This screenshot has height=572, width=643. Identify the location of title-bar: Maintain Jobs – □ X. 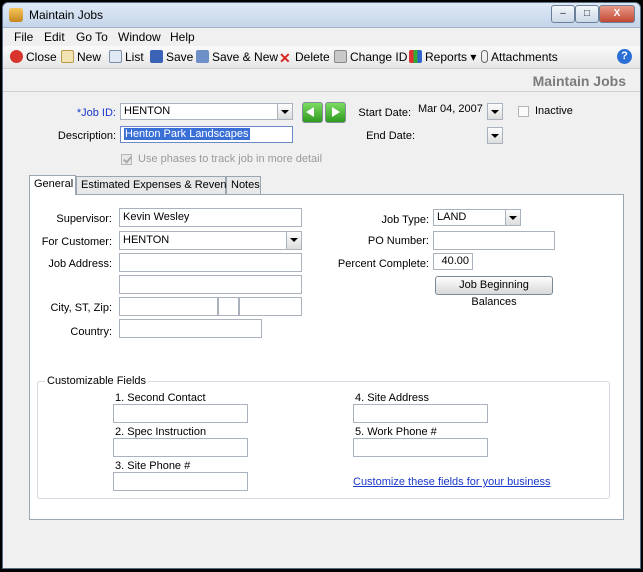
(321, 15).